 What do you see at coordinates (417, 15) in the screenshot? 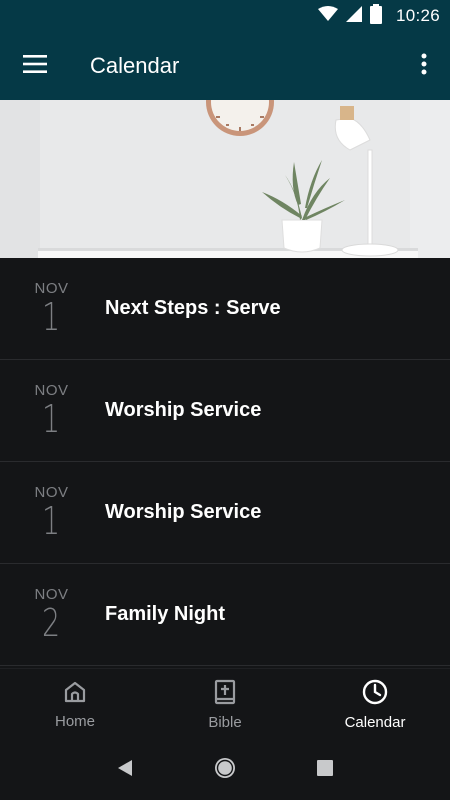
I see `status-time: 10:26` at bounding box center [417, 15].